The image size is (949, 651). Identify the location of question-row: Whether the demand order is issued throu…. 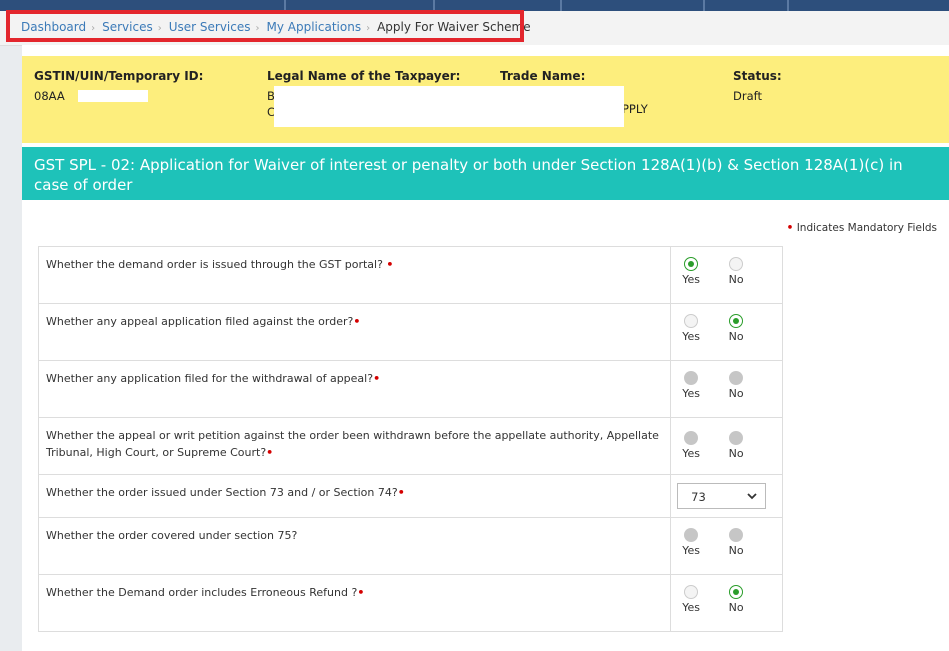
(410, 275).